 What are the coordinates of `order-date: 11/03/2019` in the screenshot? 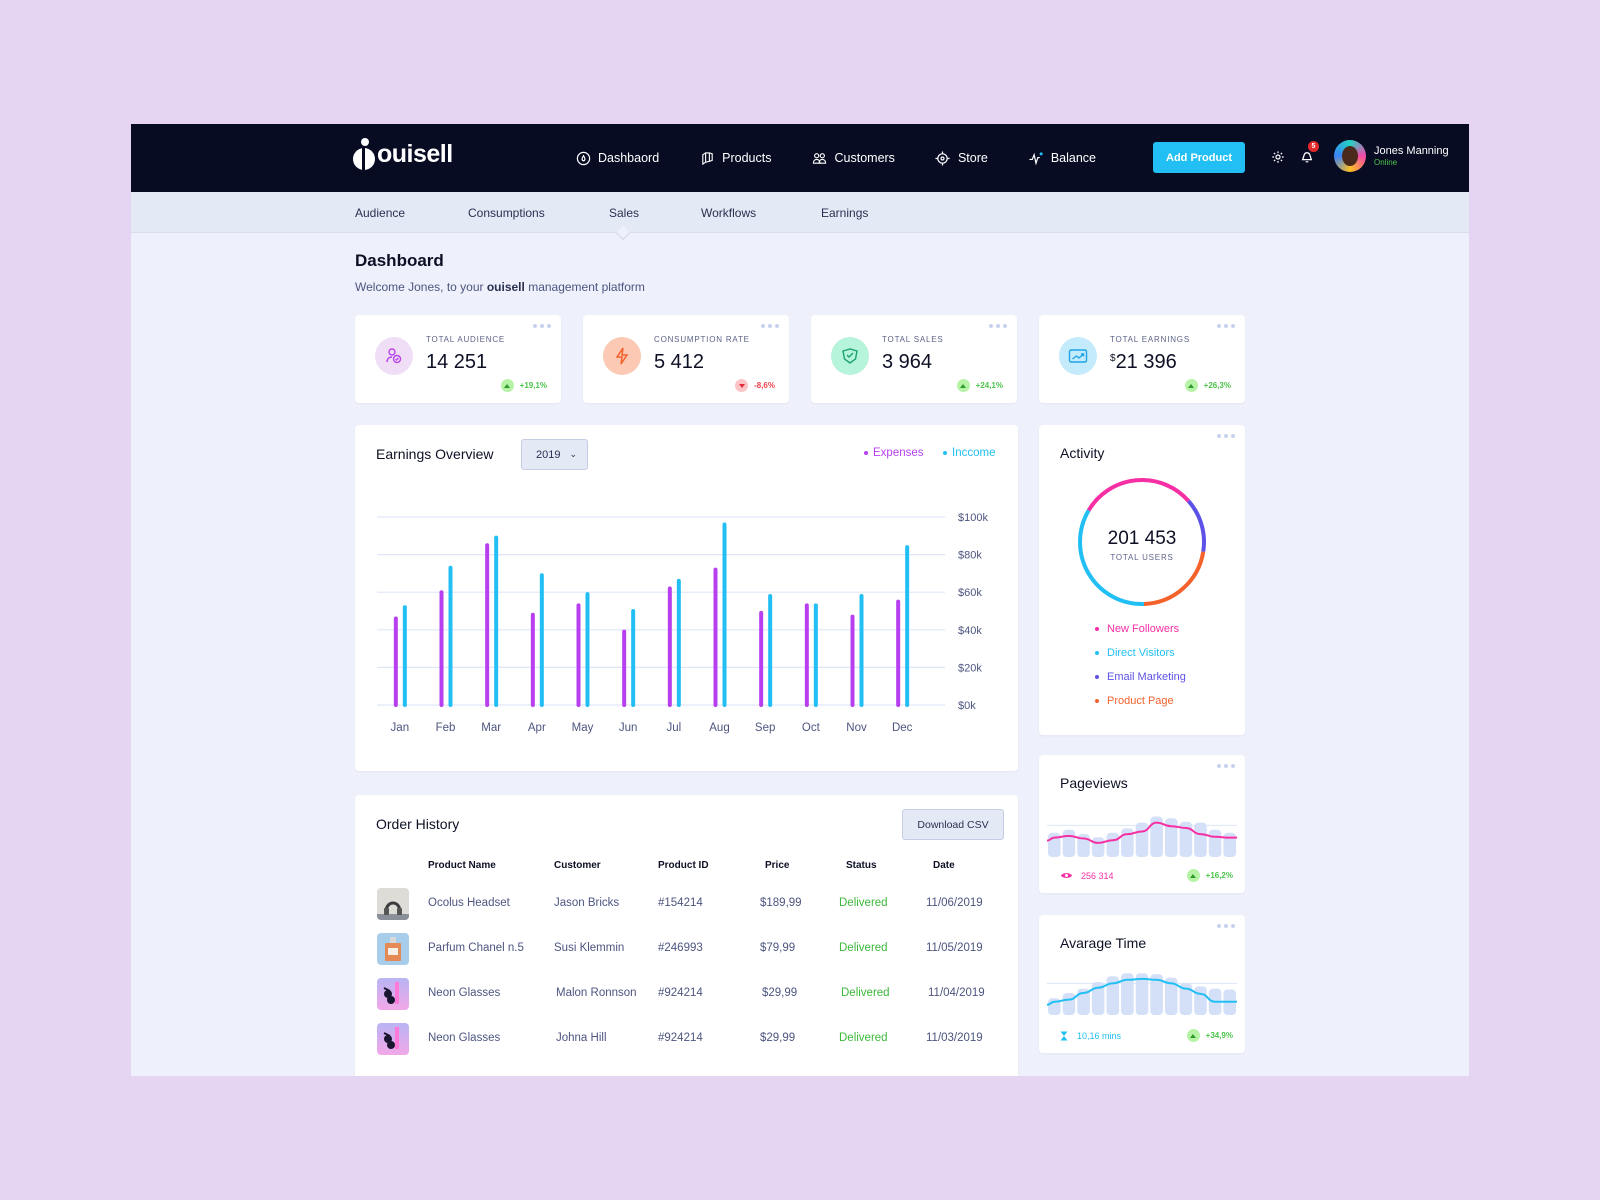 It's located at (954, 1038).